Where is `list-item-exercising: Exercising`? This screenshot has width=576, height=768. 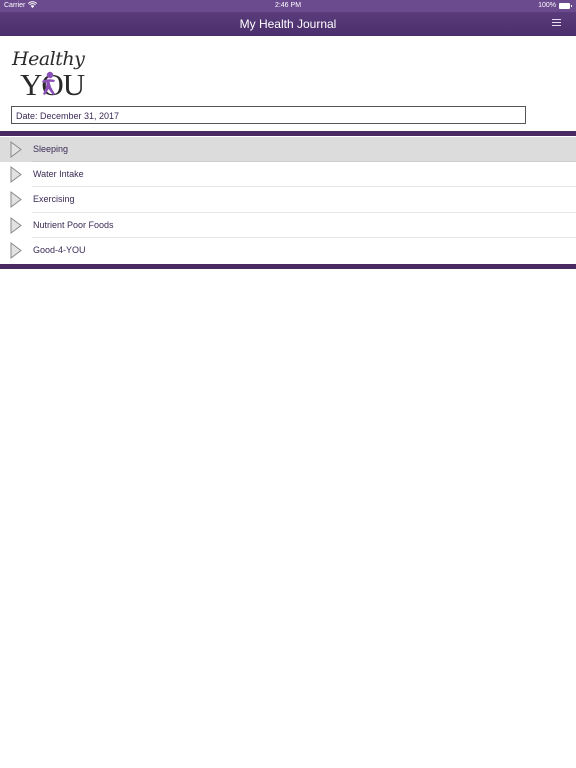
list-item-exercising: Exercising is located at coordinates (288, 200).